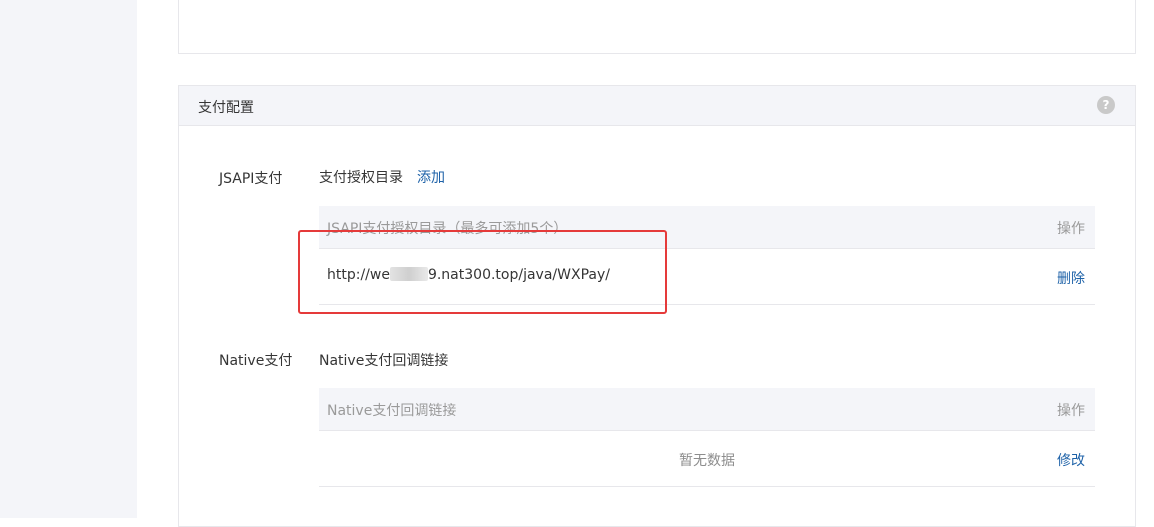 This screenshot has width=1154, height=527. I want to click on table-header-directory: JSAPI支付授权目录（最多可添加5个）, so click(447, 229).